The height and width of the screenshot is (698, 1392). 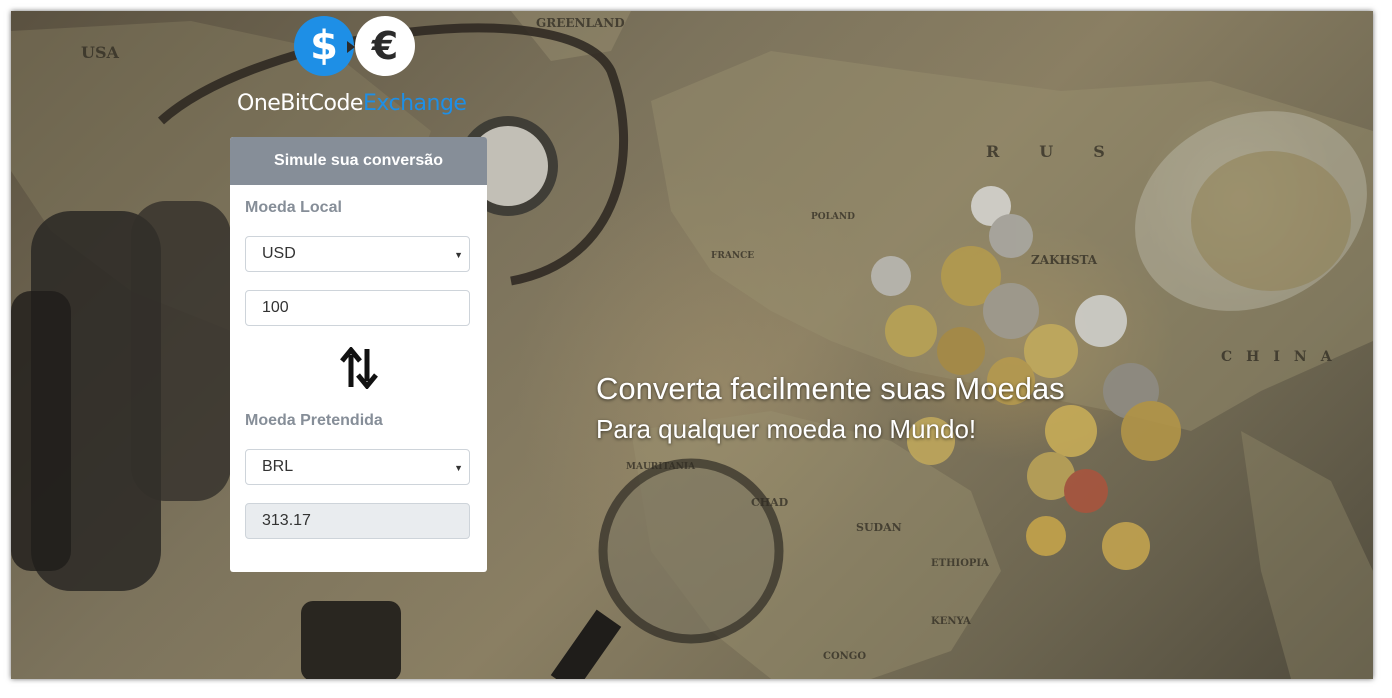 I want to click on target-currency-label: Moeda Pretendida, so click(x=314, y=420).